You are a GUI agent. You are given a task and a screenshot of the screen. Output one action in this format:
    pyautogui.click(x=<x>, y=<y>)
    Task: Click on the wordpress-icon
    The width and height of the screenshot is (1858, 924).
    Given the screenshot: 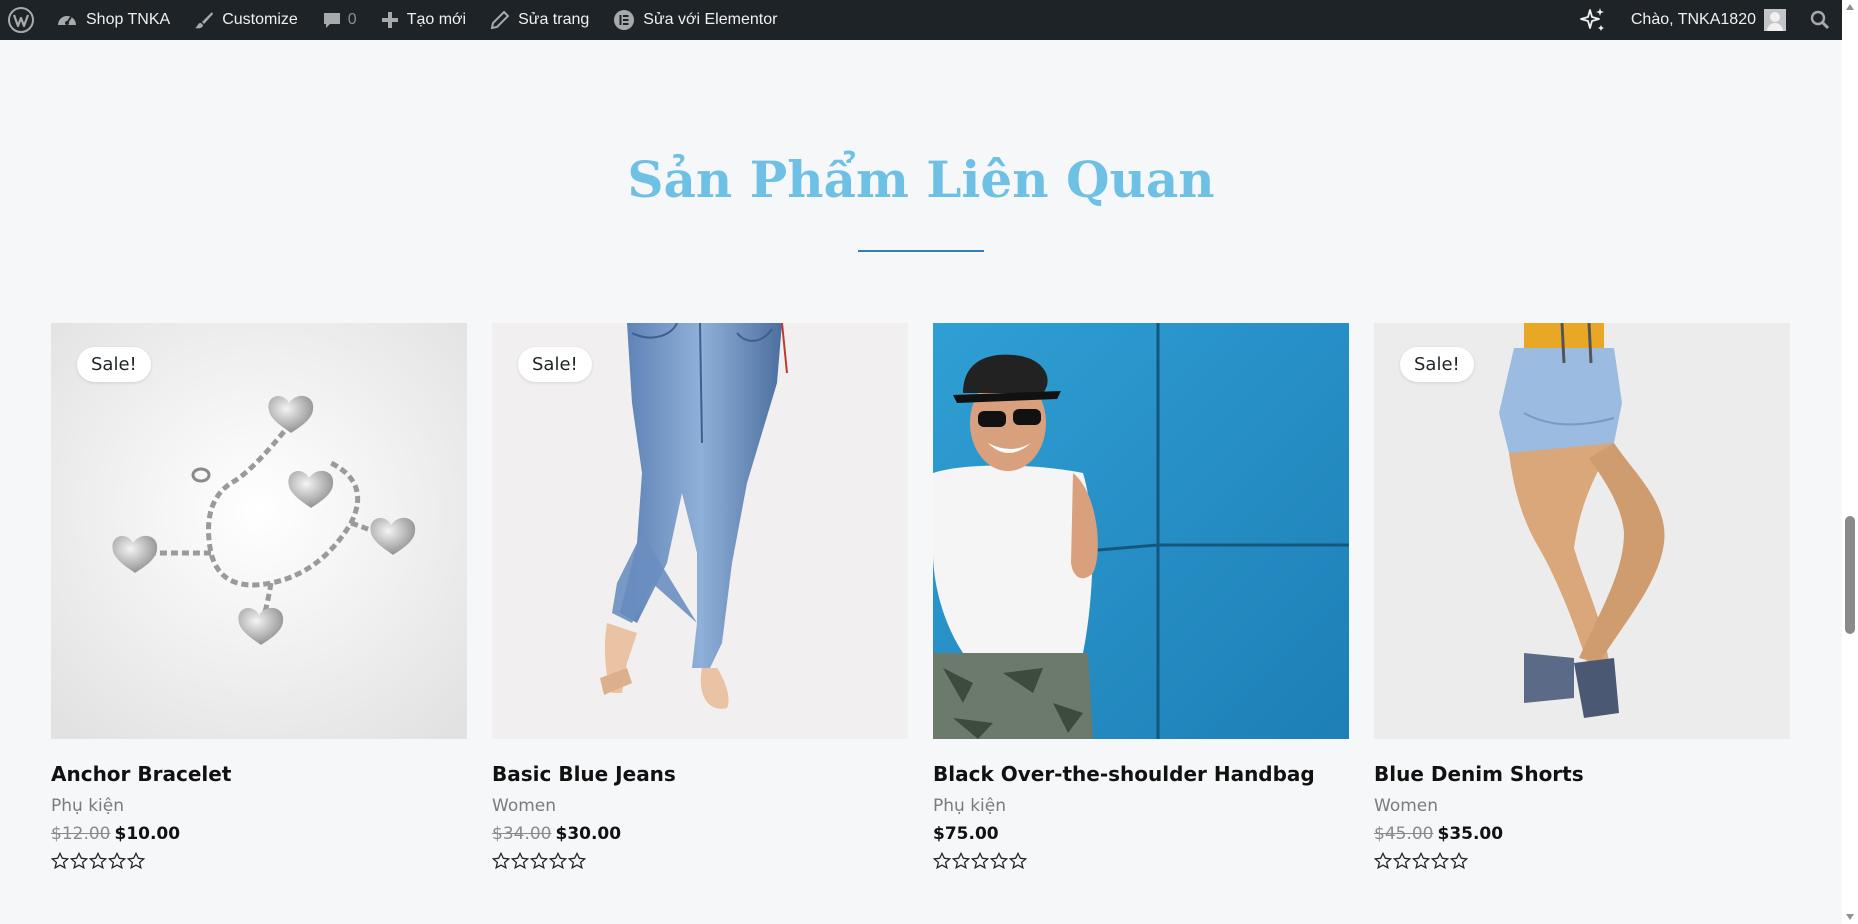 What is the action you would take?
    pyautogui.click(x=21, y=20)
    